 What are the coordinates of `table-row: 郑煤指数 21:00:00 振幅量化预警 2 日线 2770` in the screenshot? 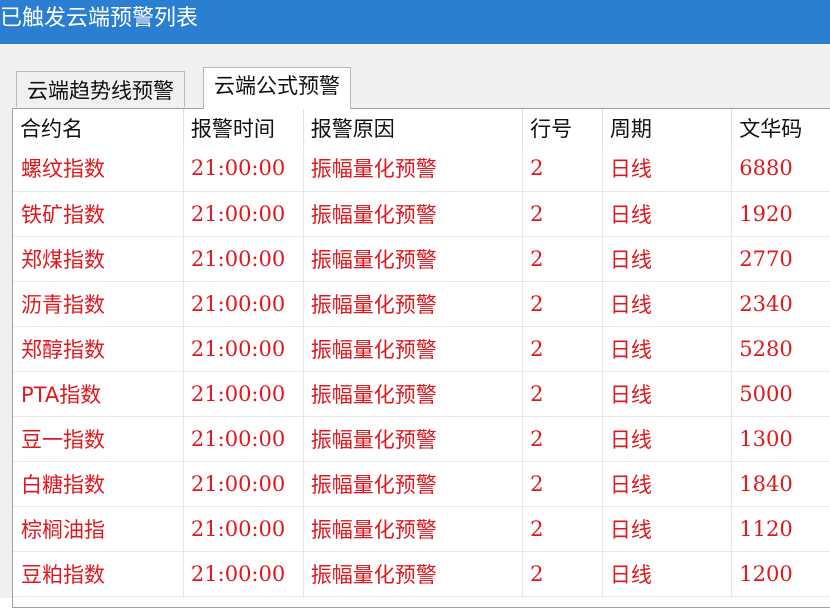 It's located at (421, 259).